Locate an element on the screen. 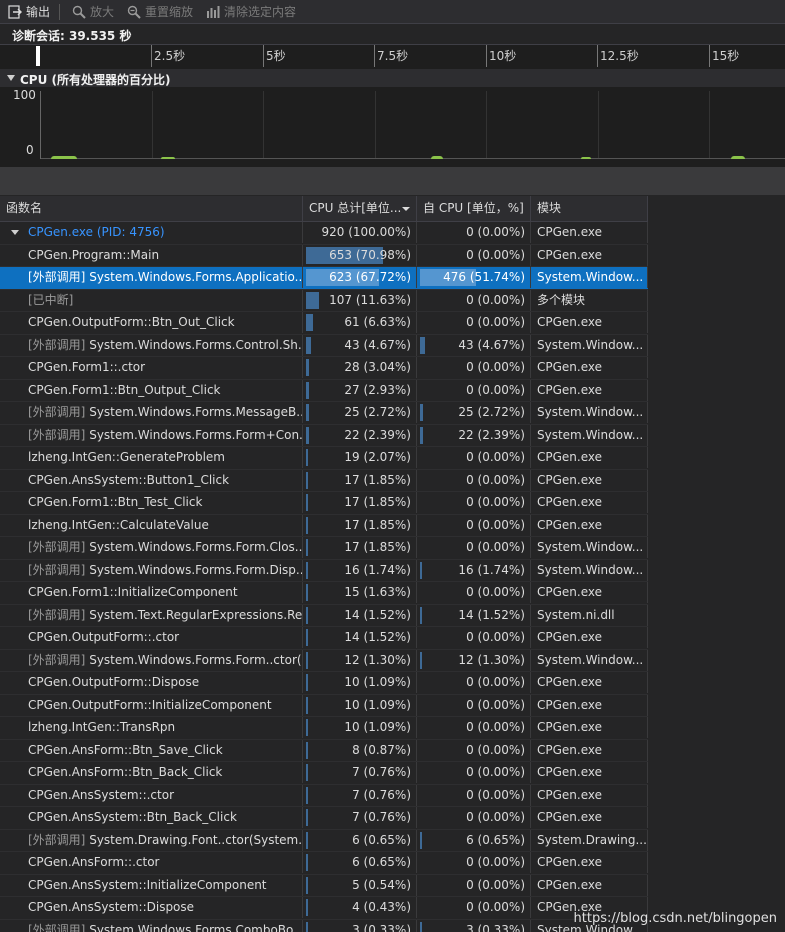  function-name: lzheng.IntGen::GenerateProblem is located at coordinates (126, 457).